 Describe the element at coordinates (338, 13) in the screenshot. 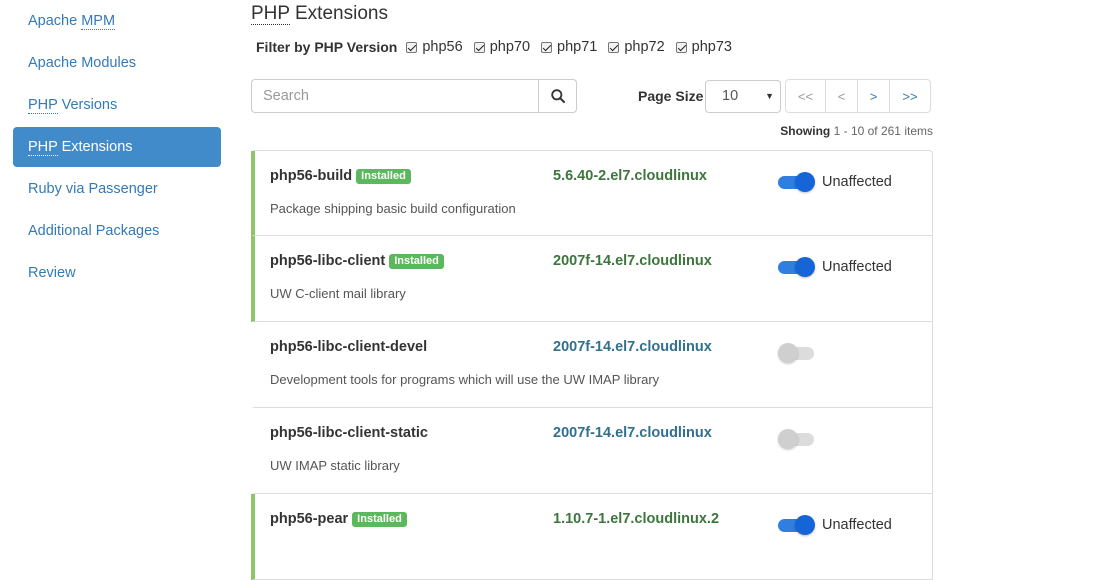

I see `page-title-text: Extensions` at that location.